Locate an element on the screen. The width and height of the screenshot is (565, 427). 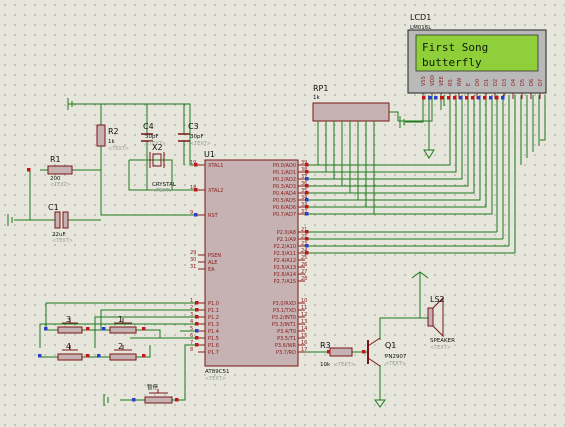
u1-pin-name: P2.3/A11 is located at coordinates (285, 254).